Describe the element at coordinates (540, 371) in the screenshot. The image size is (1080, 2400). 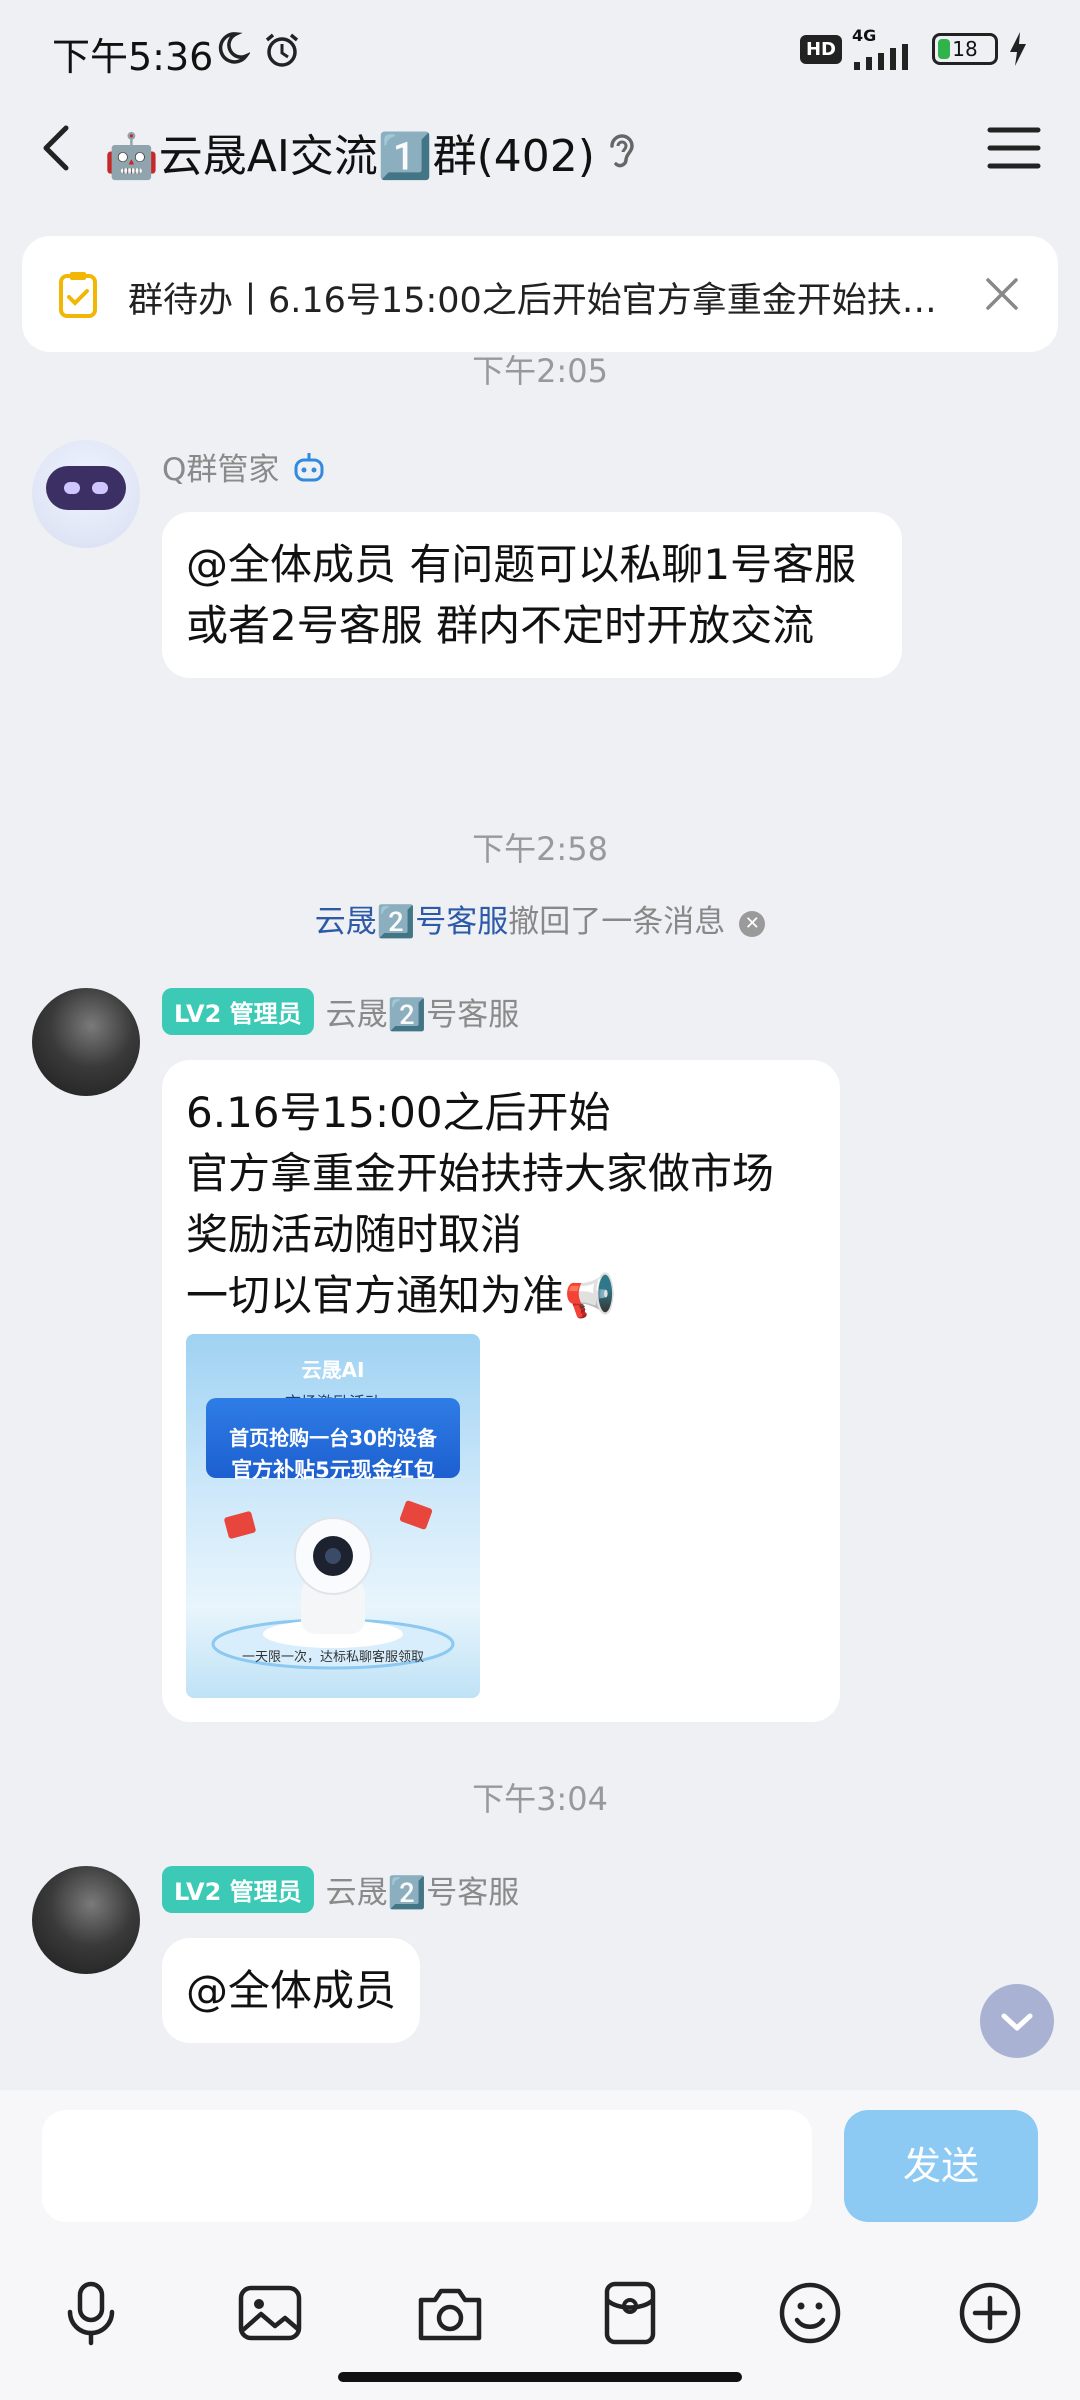
I see `time-separator: 下午2:05` at that location.